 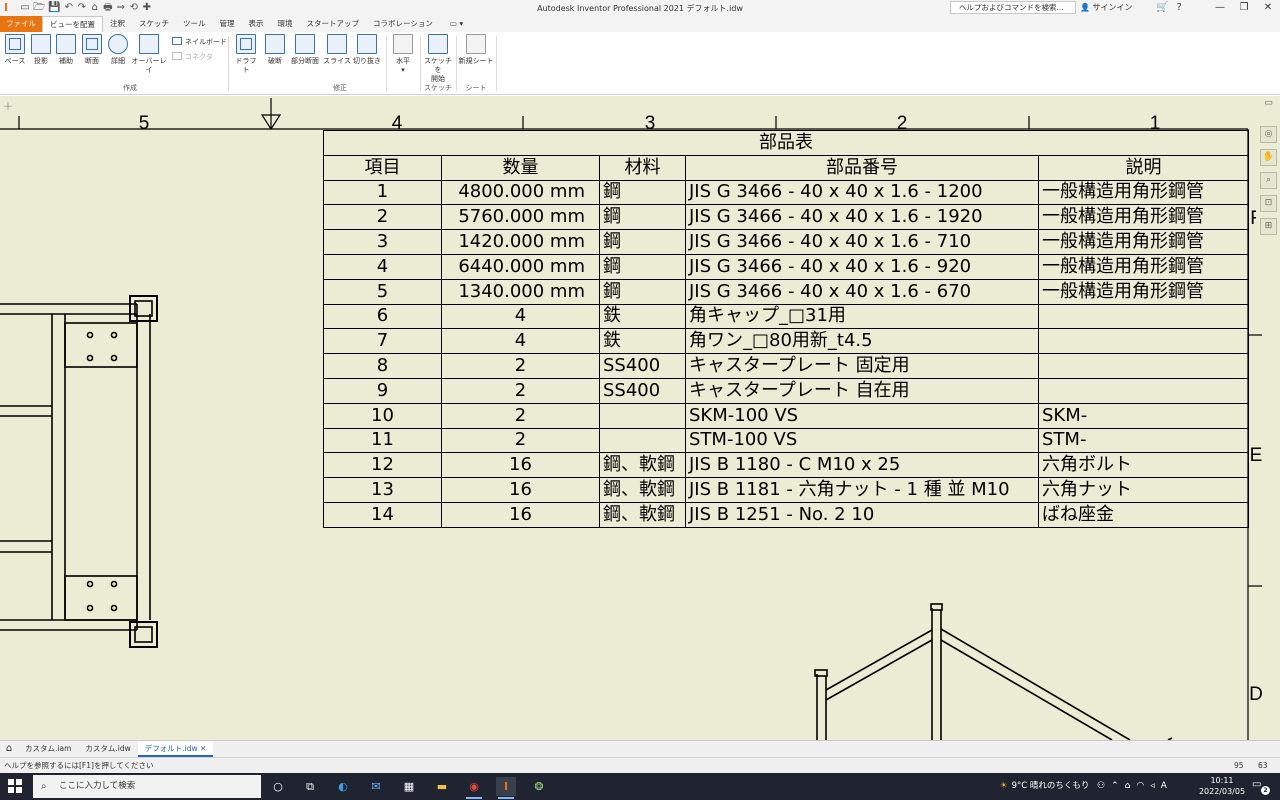 I want to click on ribbon-display-toggle: ▭ ▾, so click(x=456, y=24).